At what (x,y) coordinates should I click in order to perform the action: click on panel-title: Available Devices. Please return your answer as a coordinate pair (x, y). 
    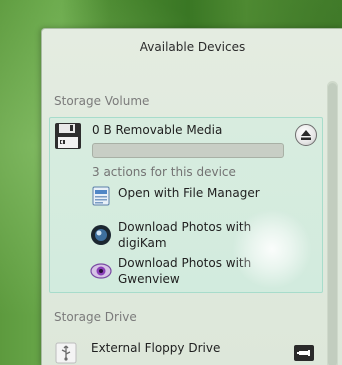
    Looking at the image, I should click on (192, 47).